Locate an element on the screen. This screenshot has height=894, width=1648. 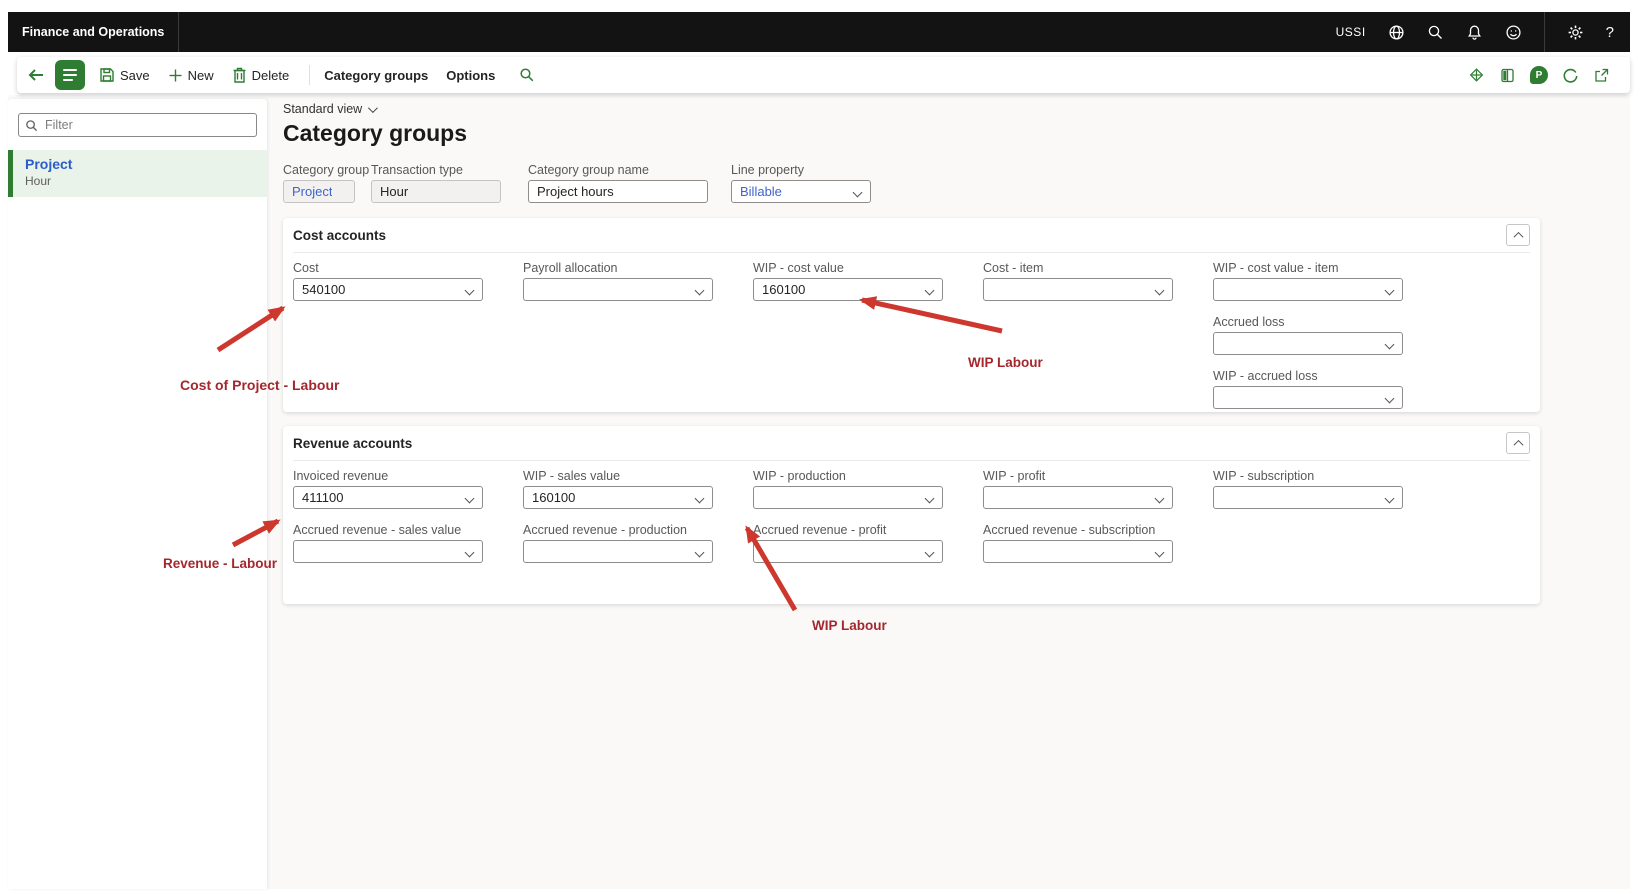
field-wip-cost-value-item: WIP - cost value - item is located at coordinates (1308, 281).